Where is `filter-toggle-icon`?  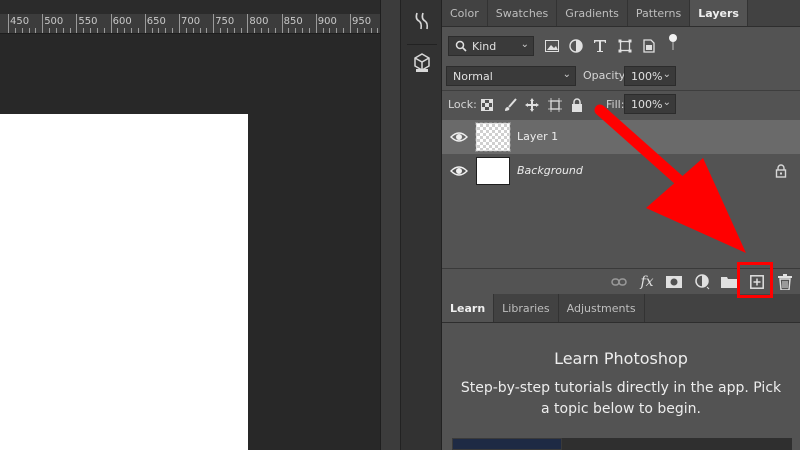 filter-toggle-icon is located at coordinates (673, 42).